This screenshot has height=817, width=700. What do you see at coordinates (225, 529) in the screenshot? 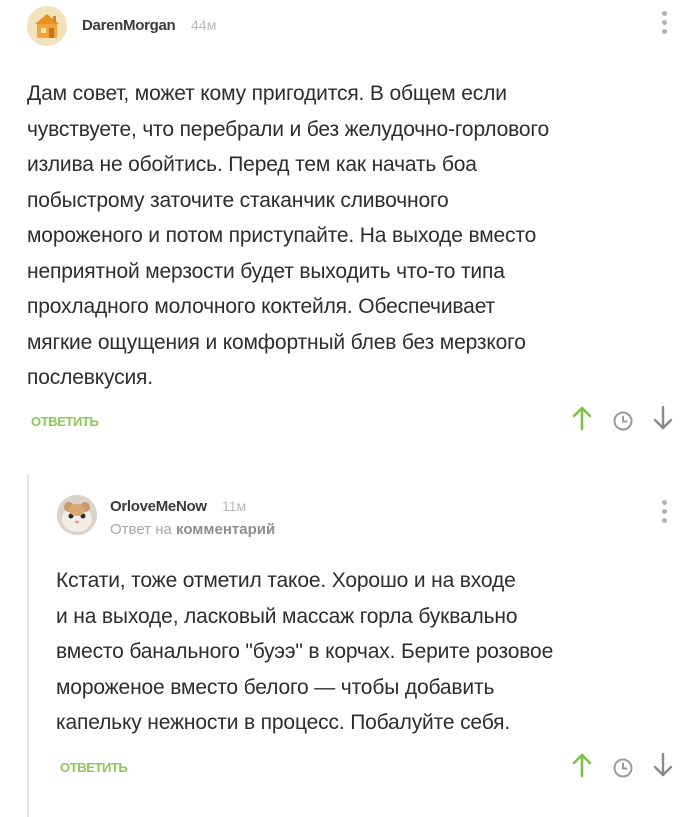
I see `reply-to-link: комментарий` at bounding box center [225, 529].